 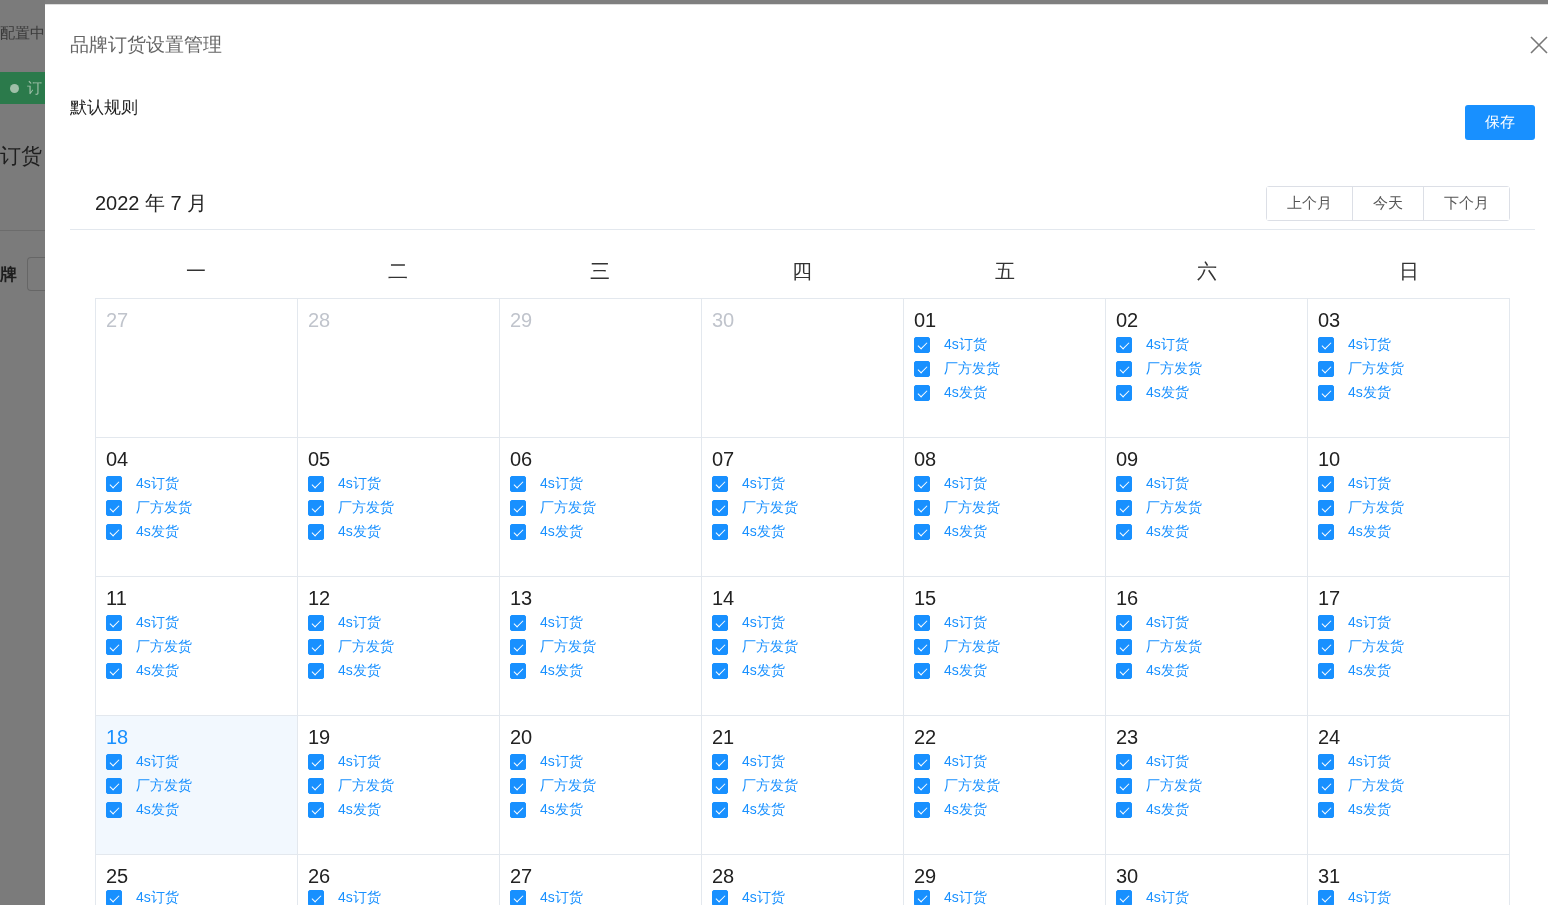 What do you see at coordinates (1005, 646) in the screenshot?
I see `day-cell: 15 4s订货 厂方发货 4s发货` at bounding box center [1005, 646].